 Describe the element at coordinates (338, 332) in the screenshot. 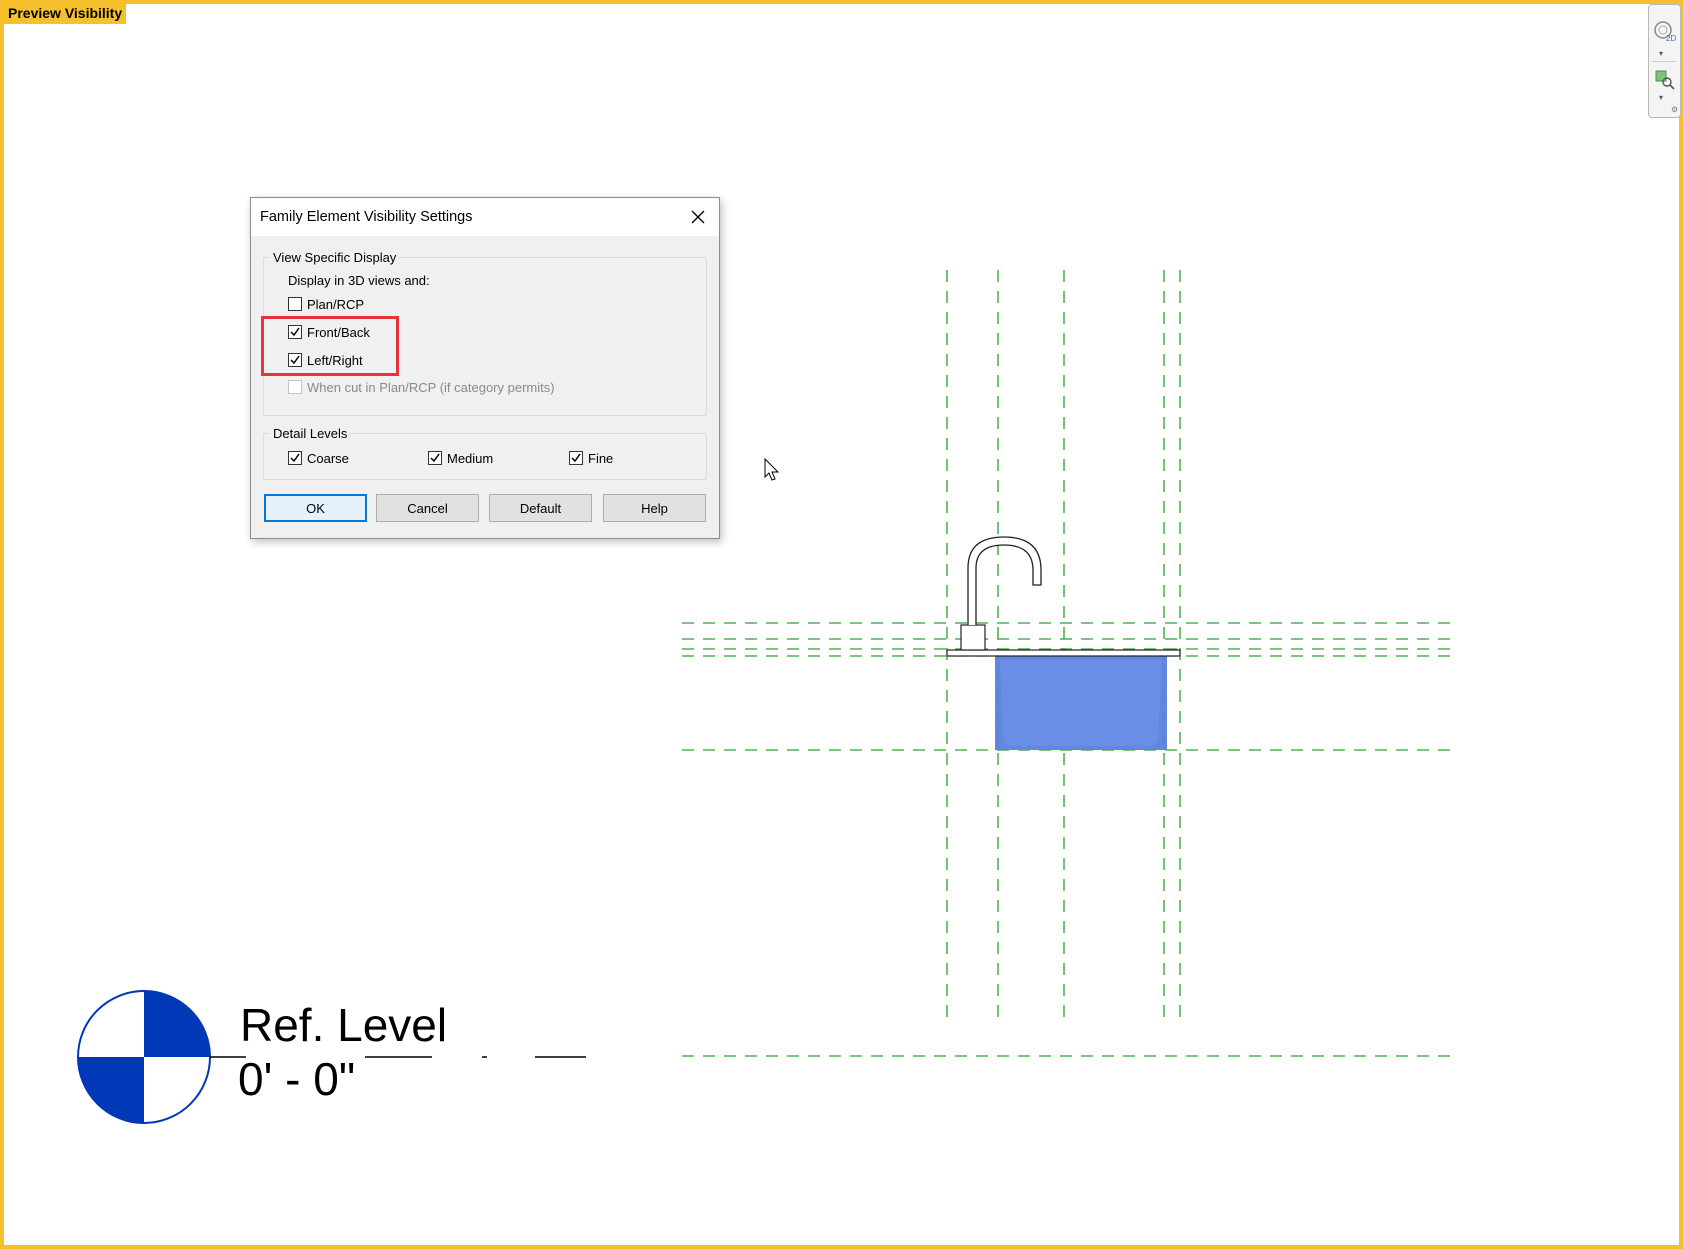

I see `checkbox-label: Front/Back` at that location.